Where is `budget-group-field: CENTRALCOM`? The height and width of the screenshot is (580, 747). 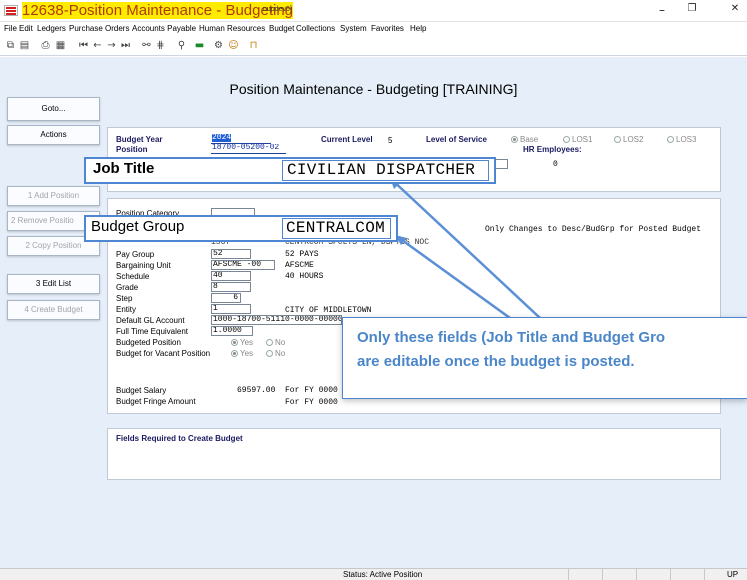
budget-group-field: CENTRALCOM is located at coordinates (336, 228).